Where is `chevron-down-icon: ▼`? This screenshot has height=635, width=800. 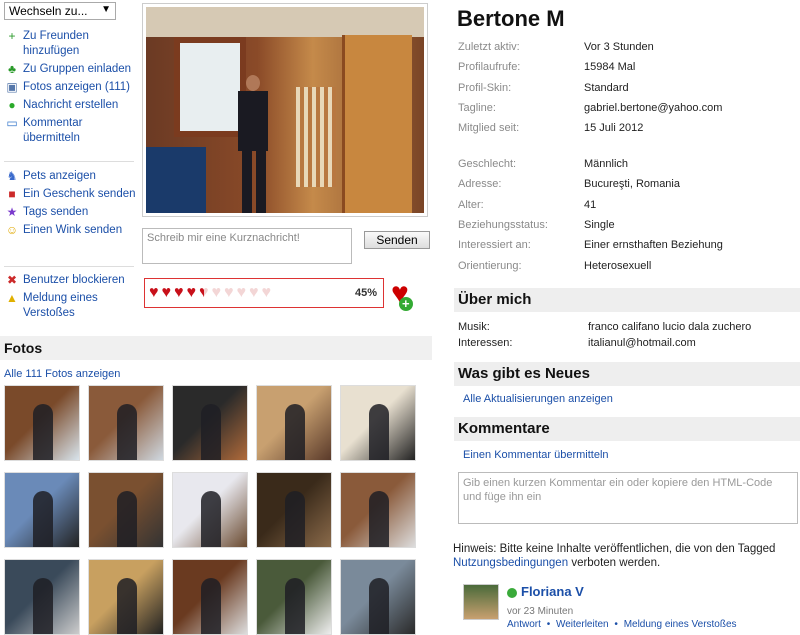
chevron-down-icon: ▼ is located at coordinates (106, 9).